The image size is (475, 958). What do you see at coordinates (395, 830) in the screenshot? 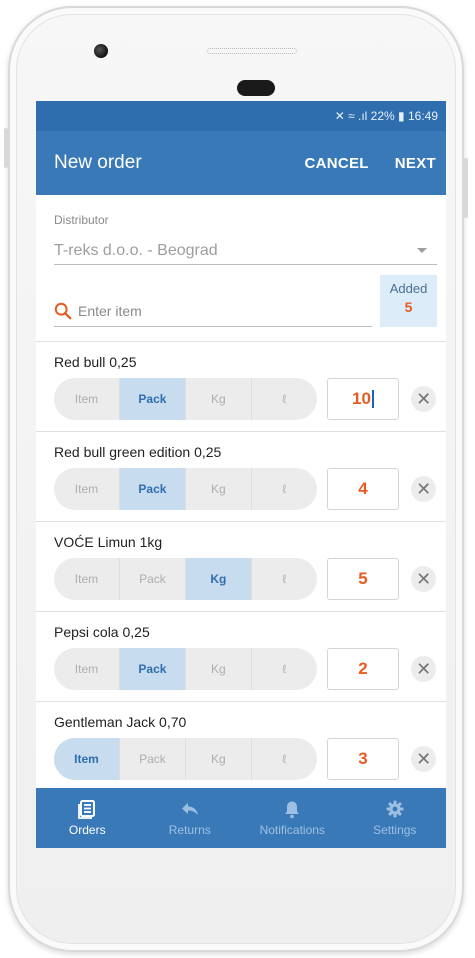
I see `nav-settings-label: Settings` at bounding box center [395, 830].